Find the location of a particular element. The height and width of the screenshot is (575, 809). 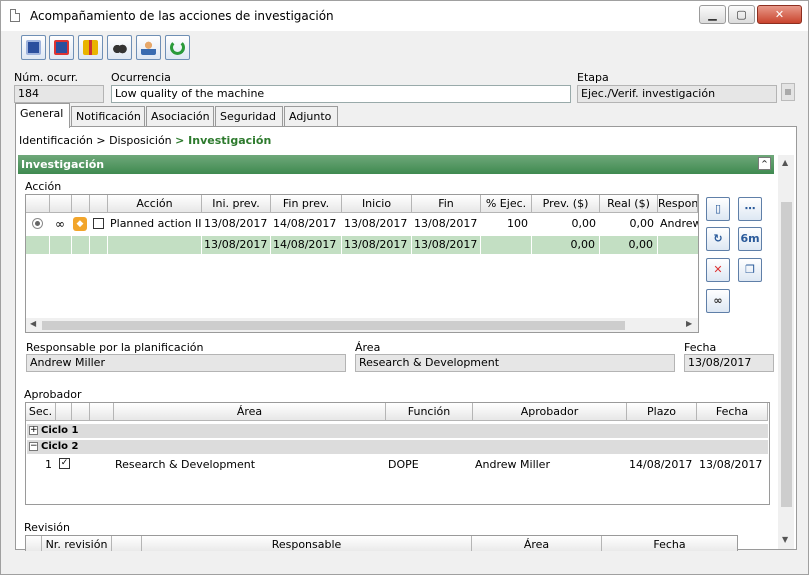

fecha-field: 13/08/2017 is located at coordinates (729, 363).